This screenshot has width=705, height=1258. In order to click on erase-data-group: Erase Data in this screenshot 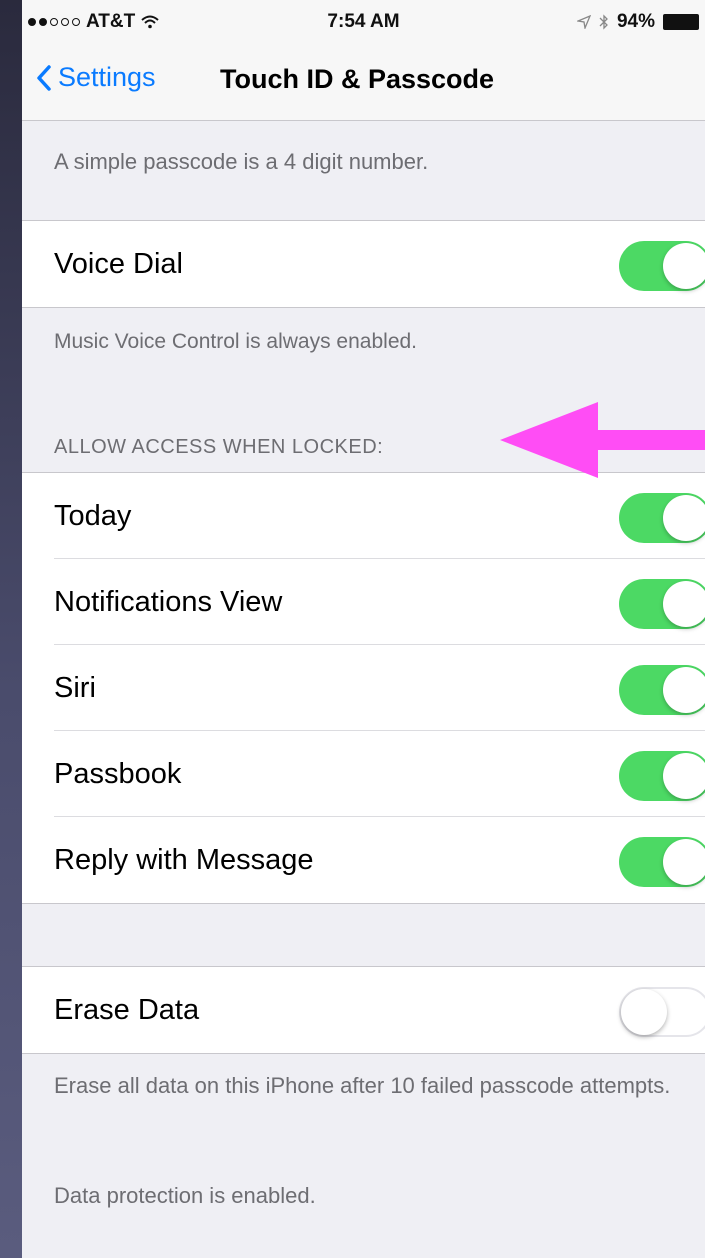, I will do `click(363, 1010)`.